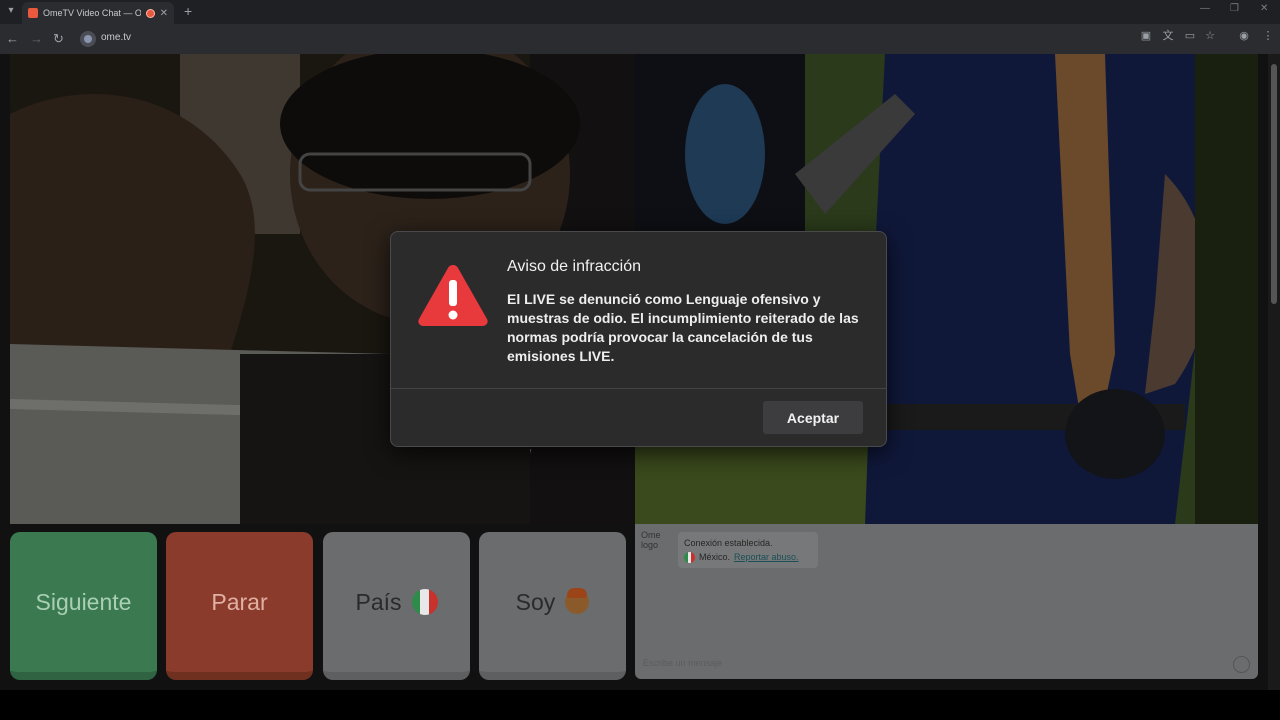 The height and width of the screenshot is (720, 1280). Describe the element at coordinates (577, 601) in the screenshot. I see `boy-avatar-icon` at that location.